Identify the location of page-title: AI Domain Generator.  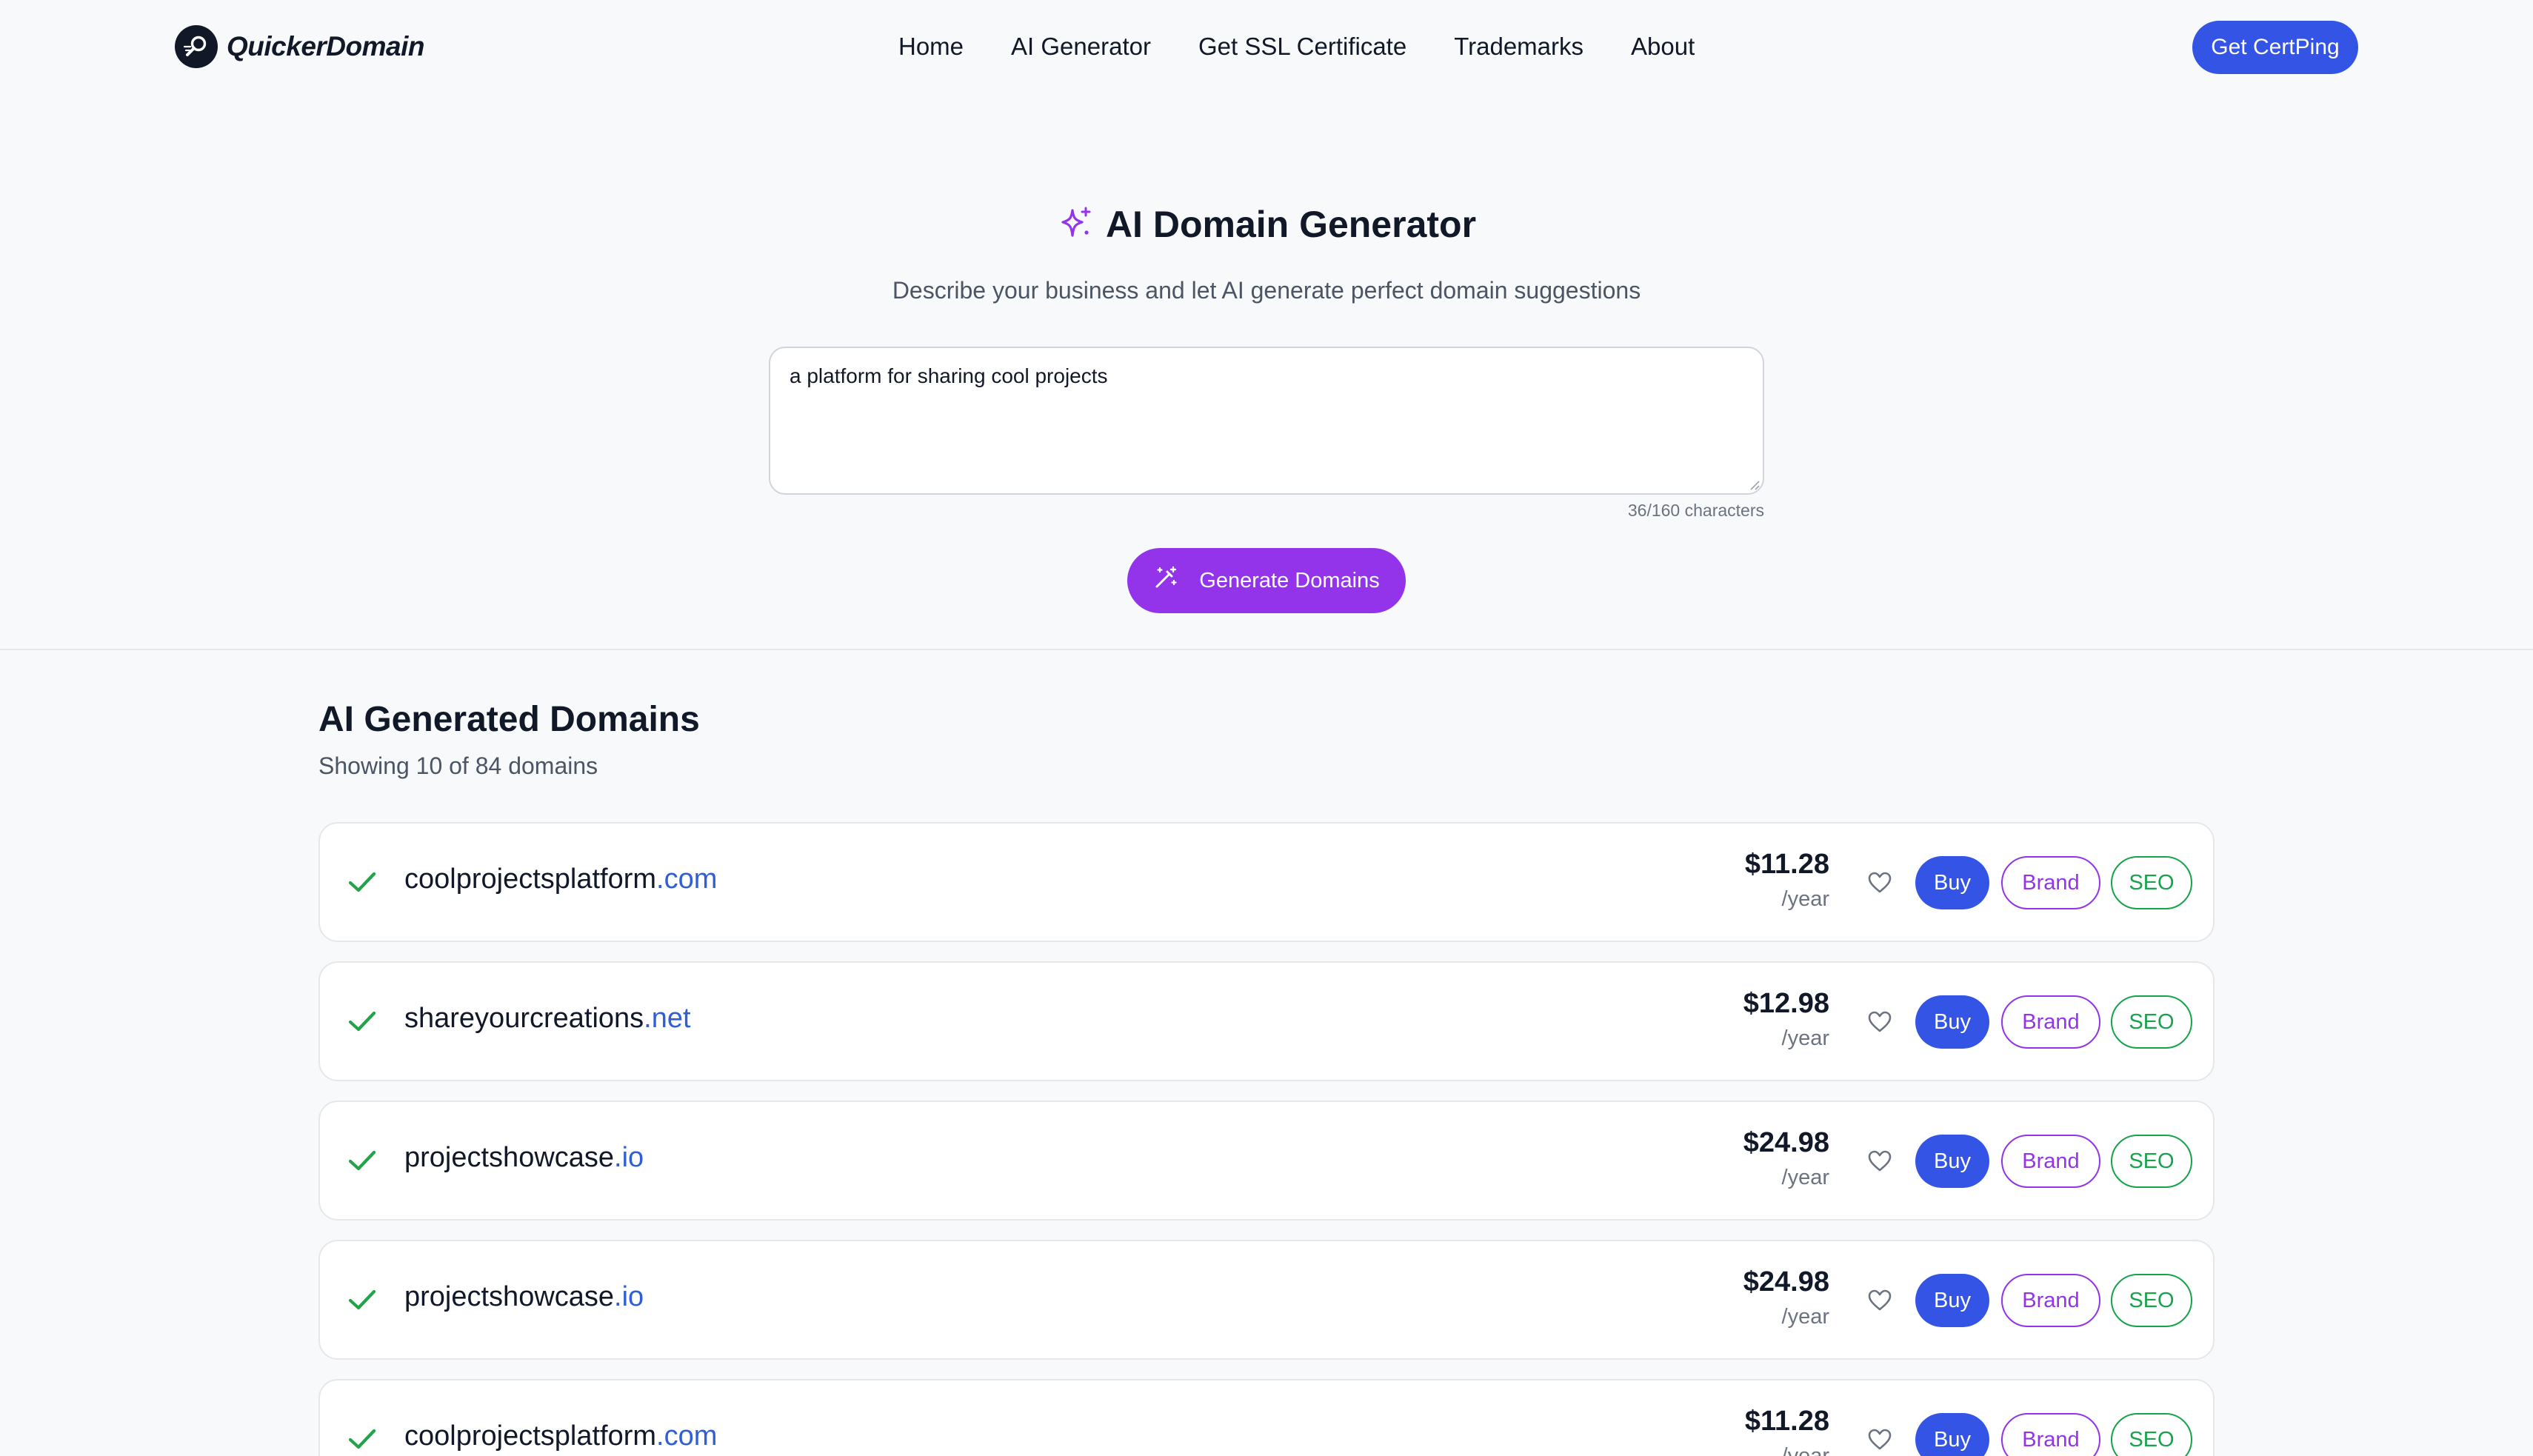
(1291, 224).